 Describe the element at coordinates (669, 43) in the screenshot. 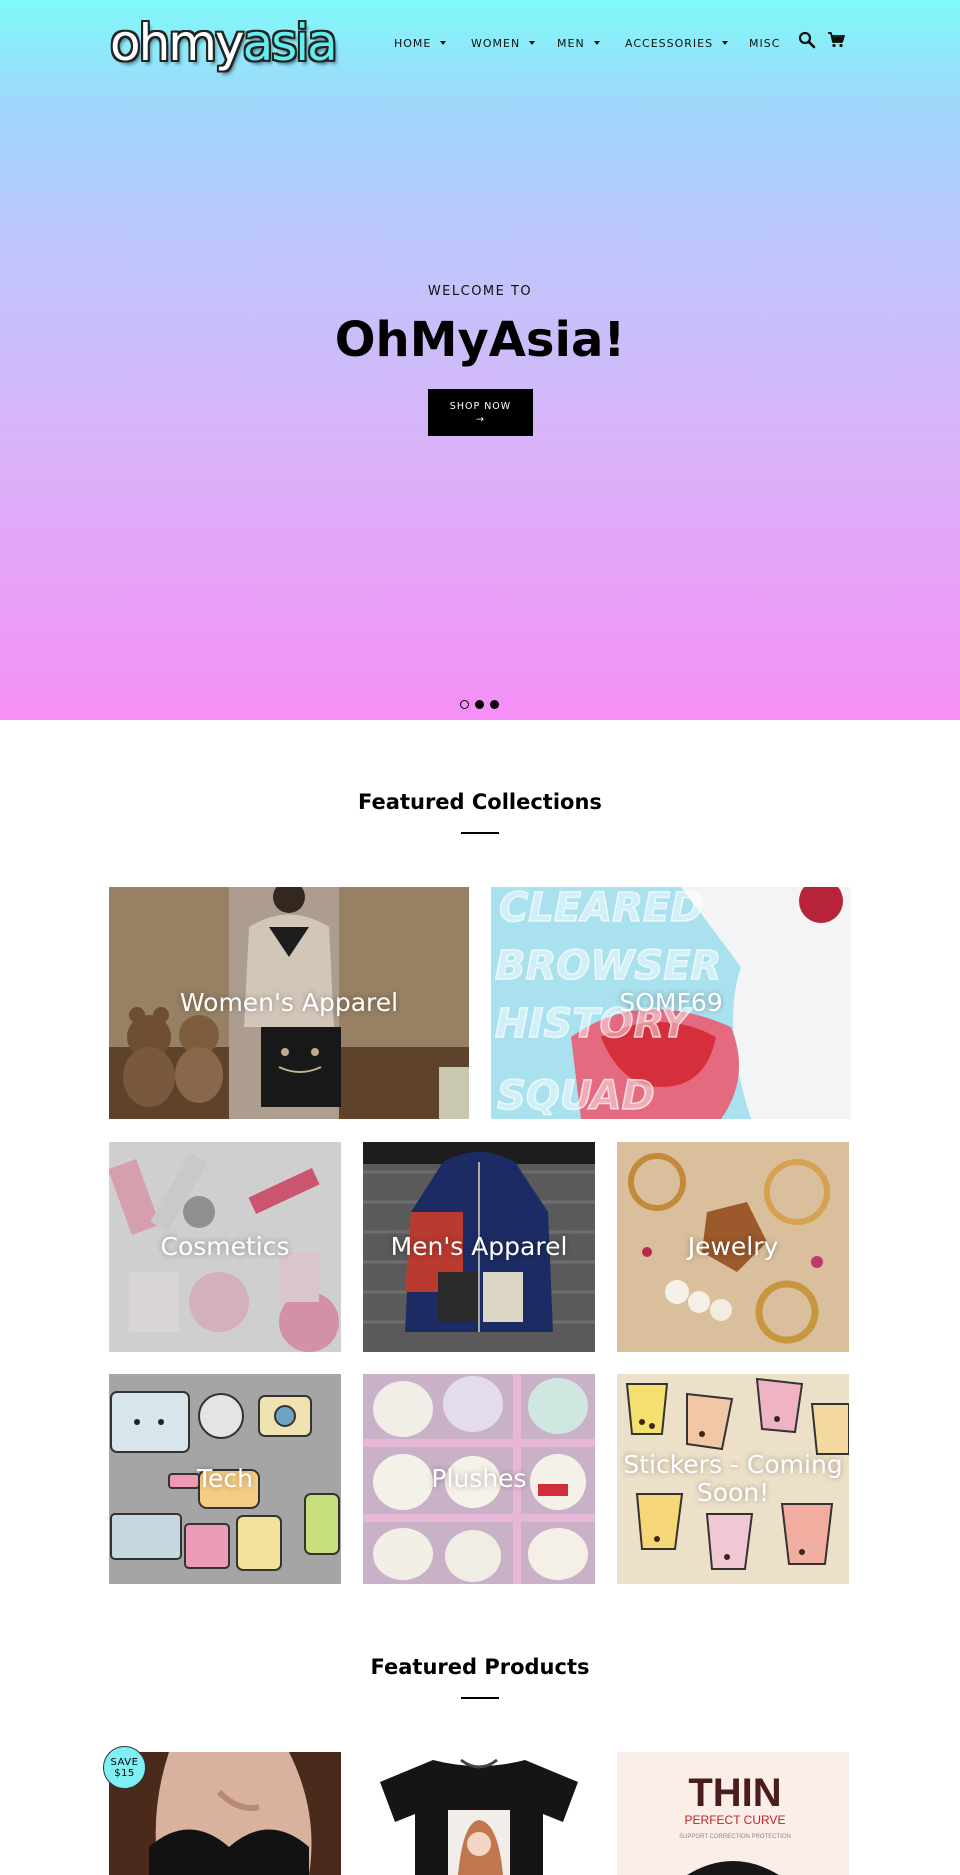

I see `nav-accessories-label: ACCESSORIES` at that location.